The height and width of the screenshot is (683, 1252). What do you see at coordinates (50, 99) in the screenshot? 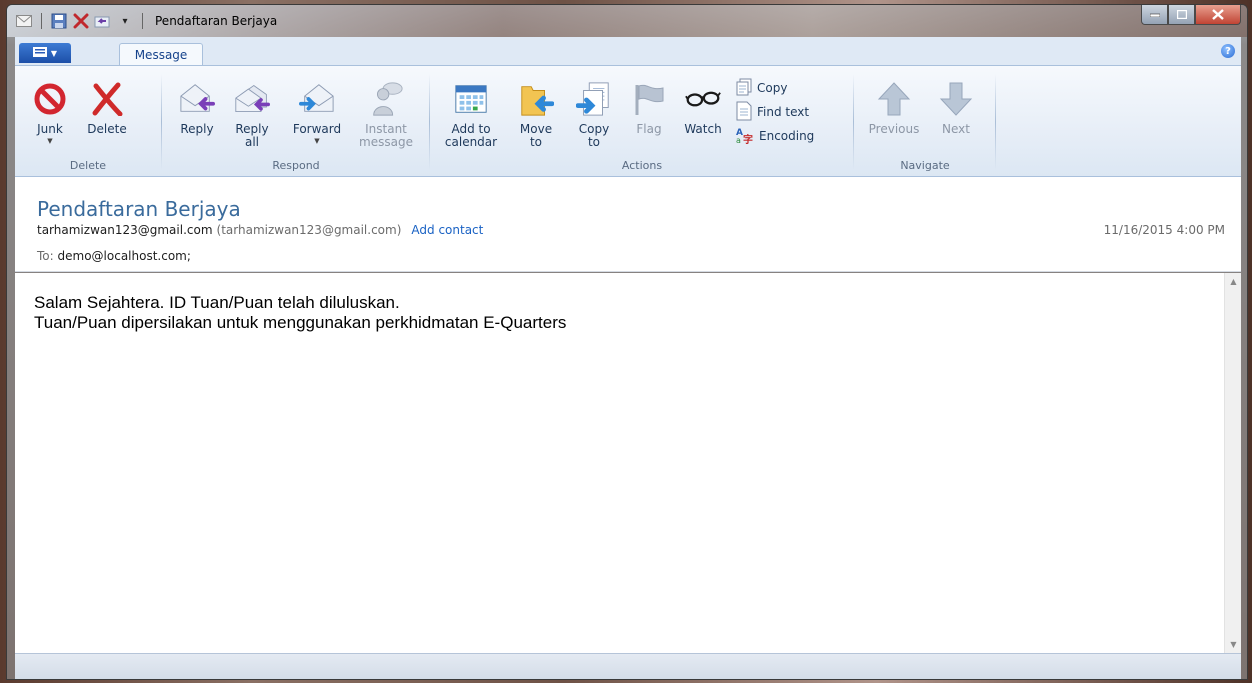
I see `junk-icon` at bounding box center [50, 99].